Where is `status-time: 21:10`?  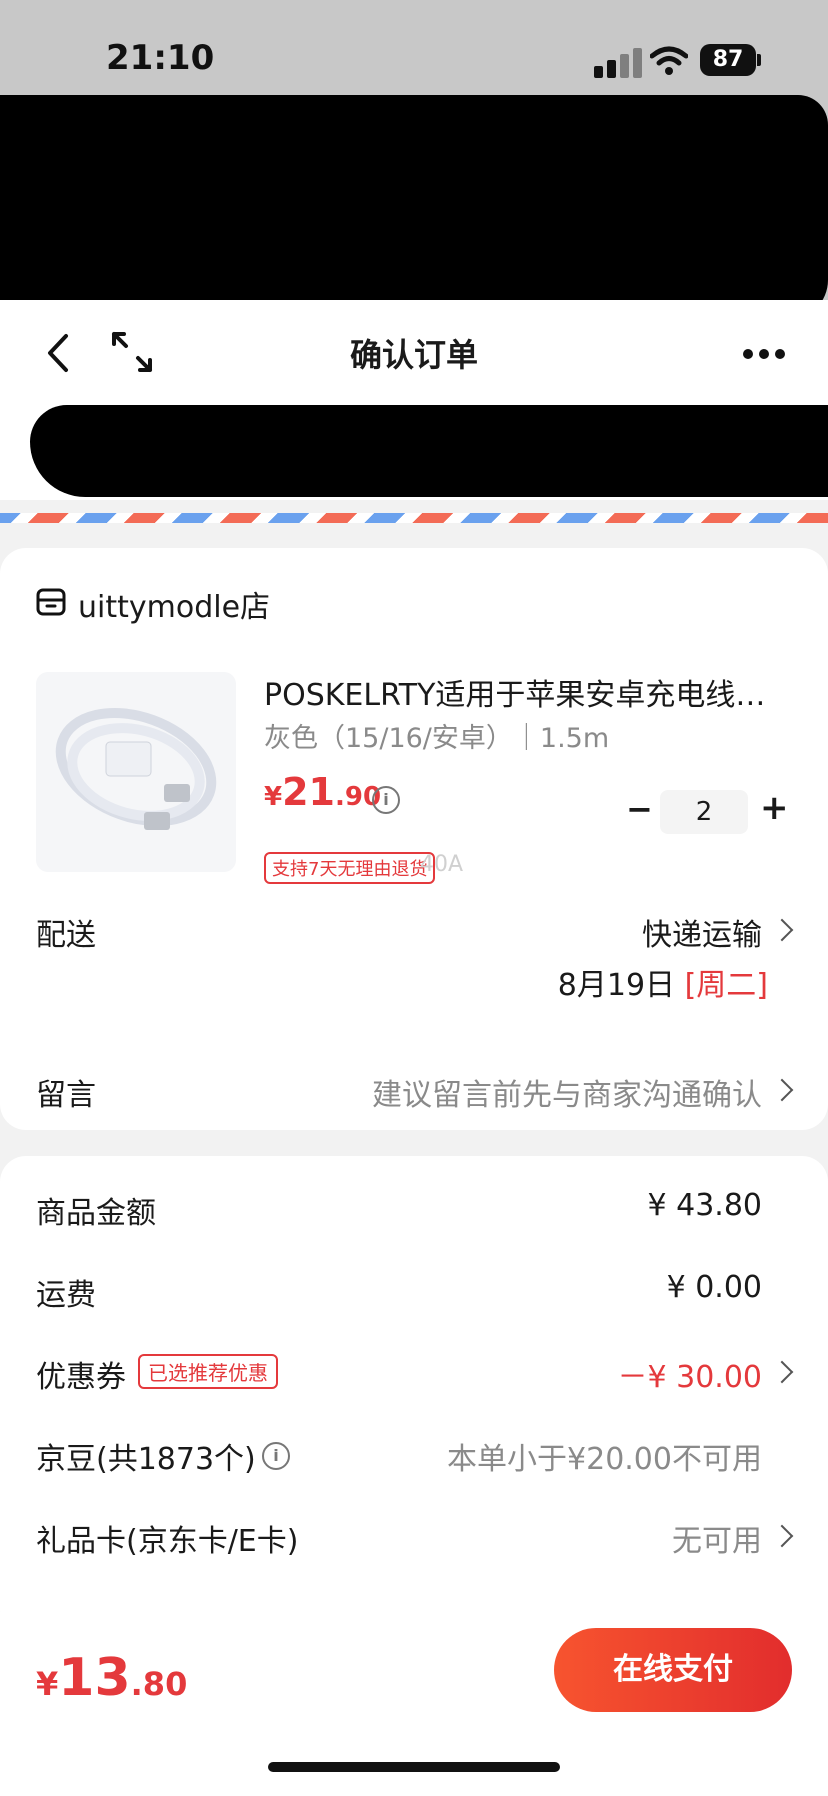 status-time: 21:10 is located at coordinates (160, 58).